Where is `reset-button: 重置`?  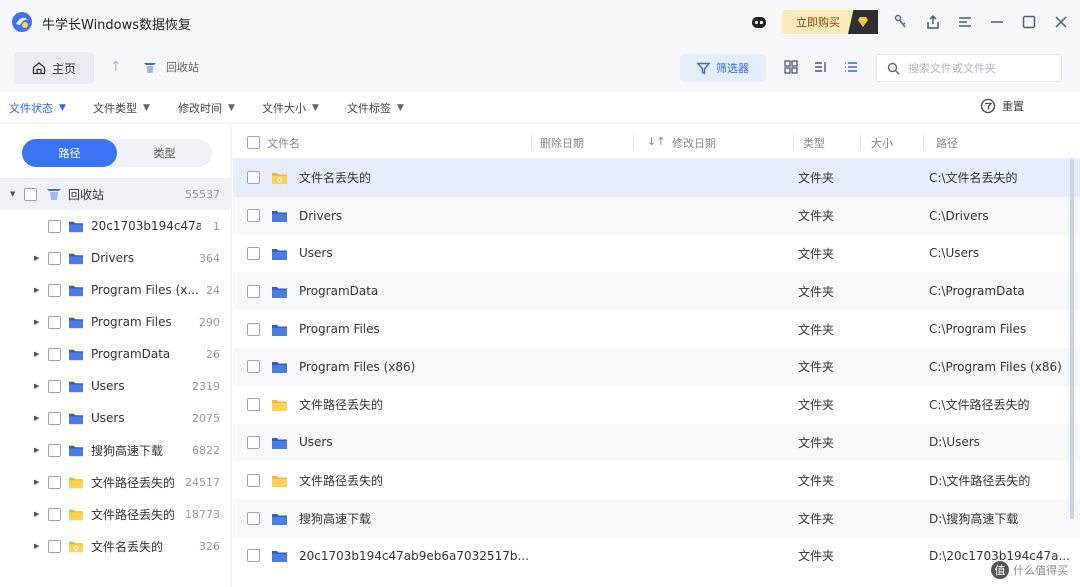 reset-button: 重置 is located at coordinates (1002, 106).